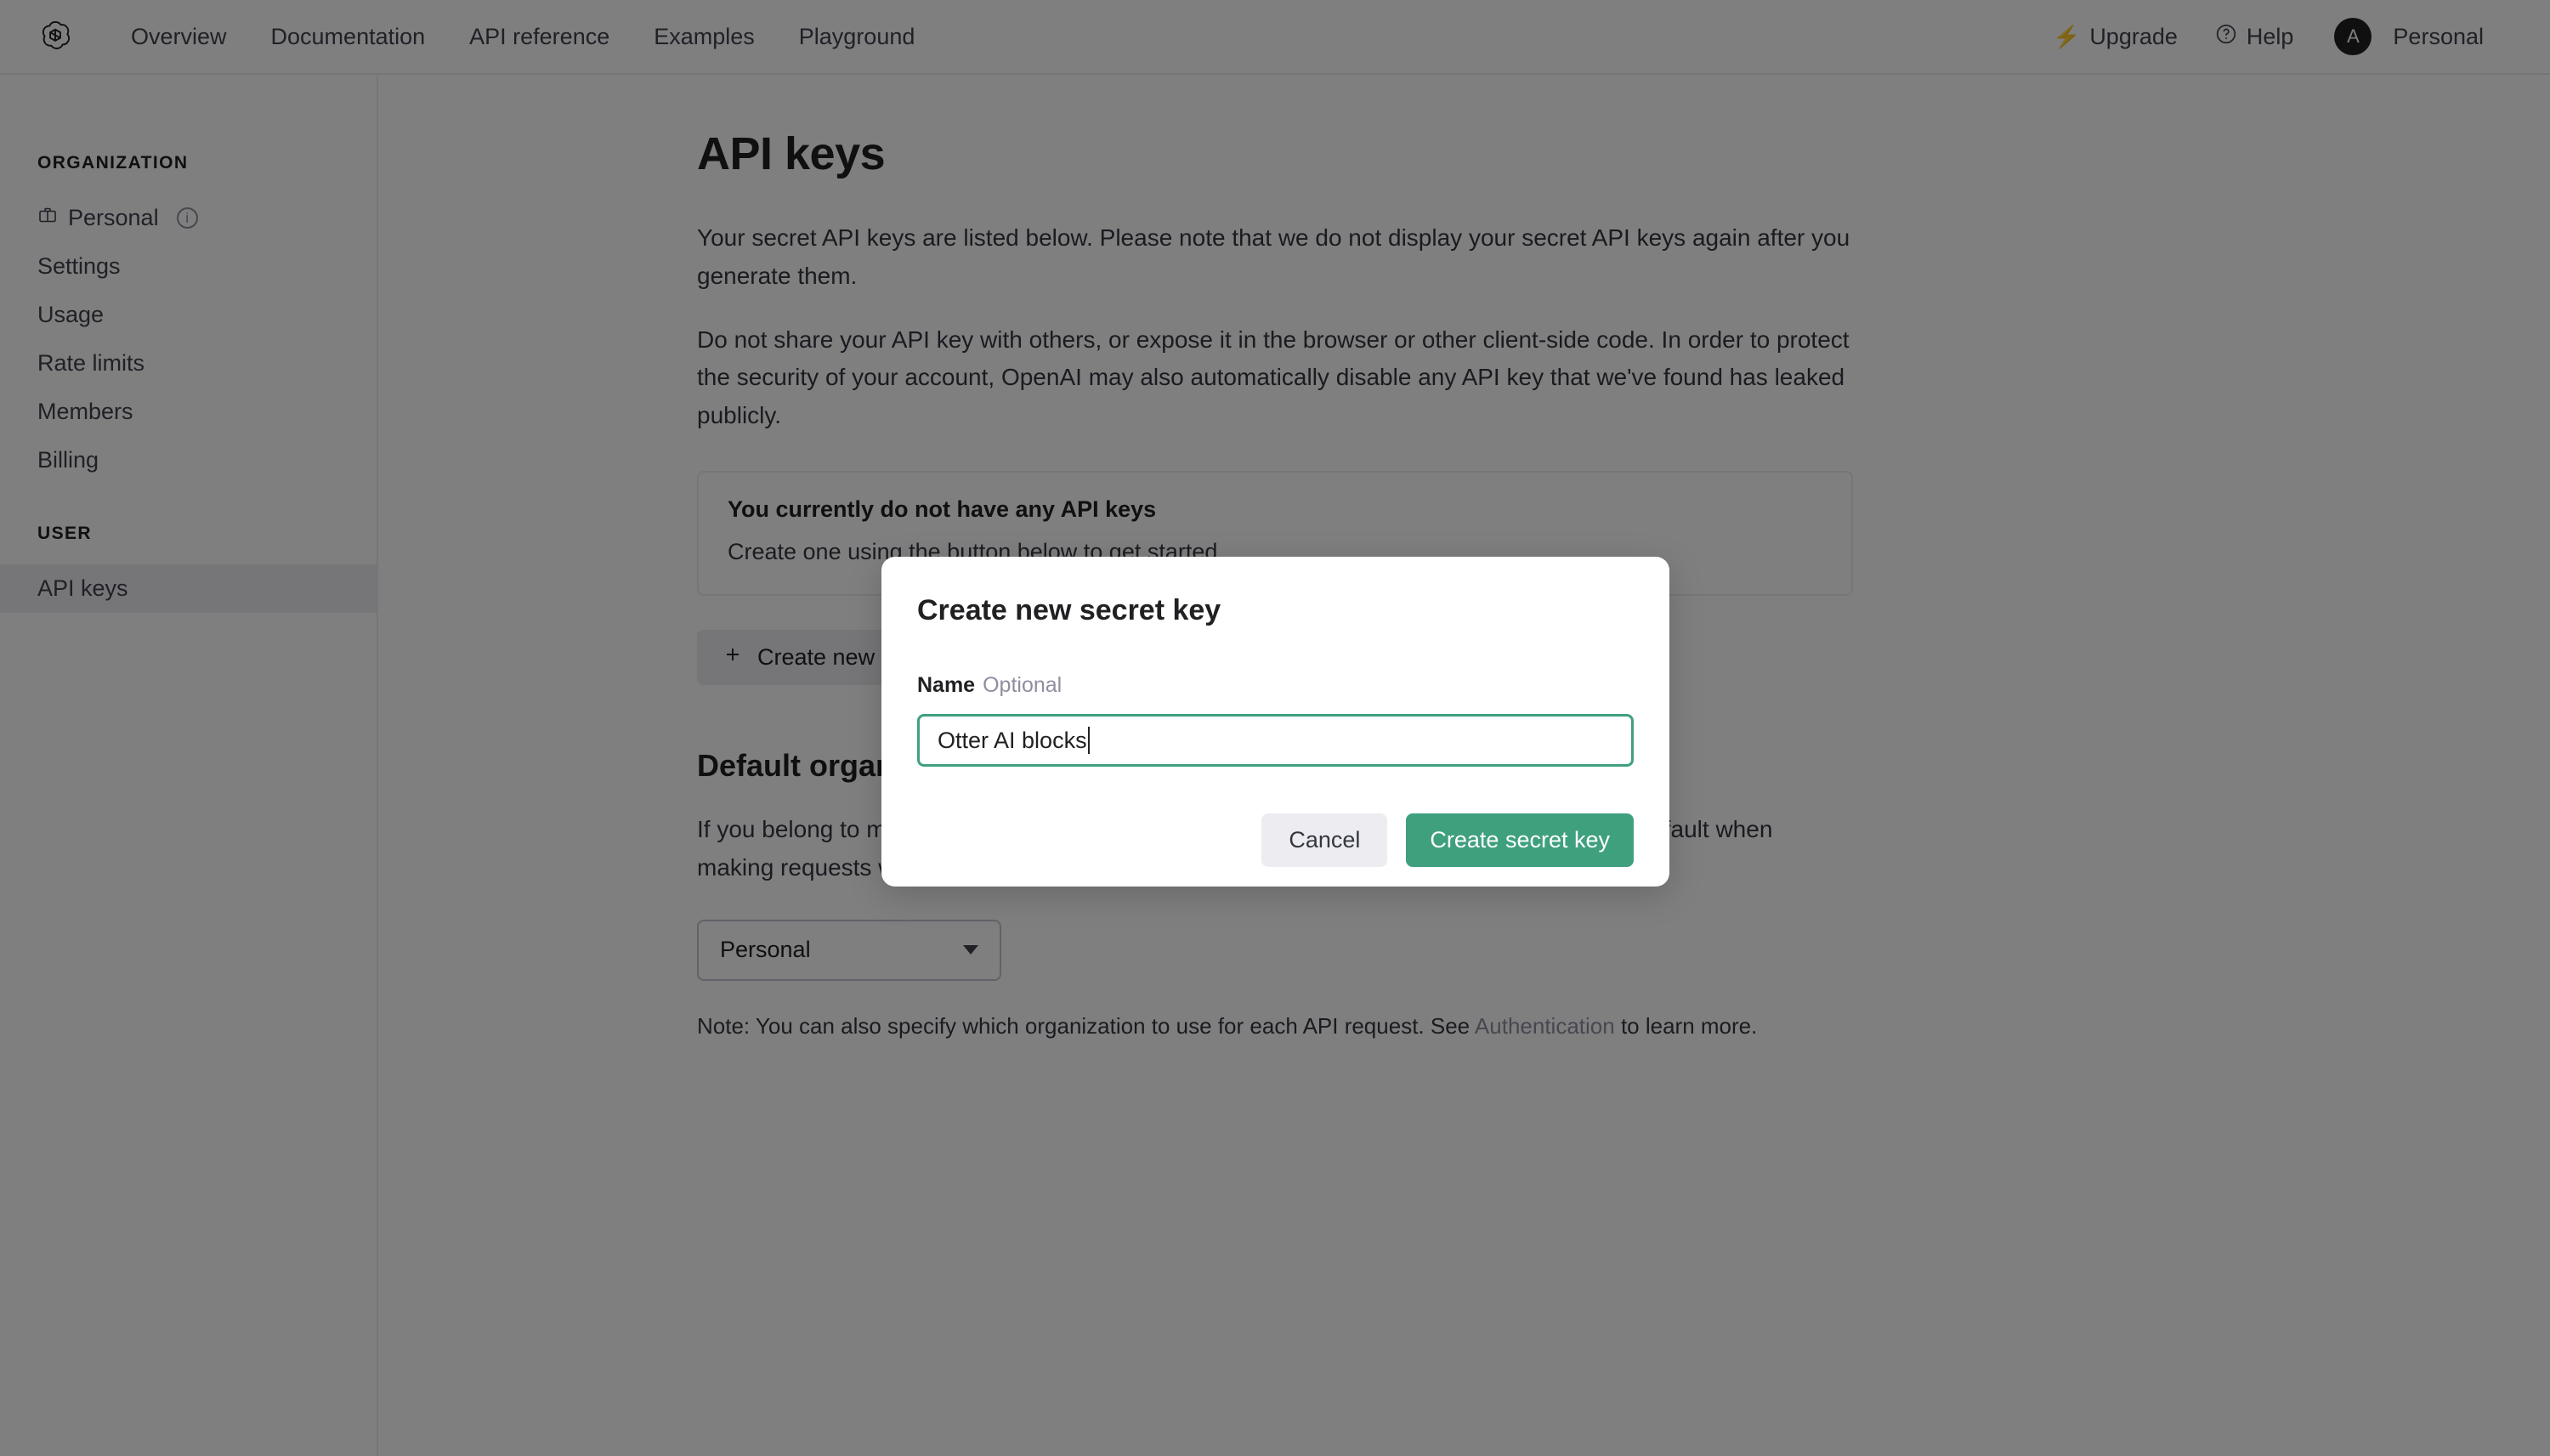 This screenshot has height=1456, width=2550. I want to click on name-label-text: Name, so click(946, 685).